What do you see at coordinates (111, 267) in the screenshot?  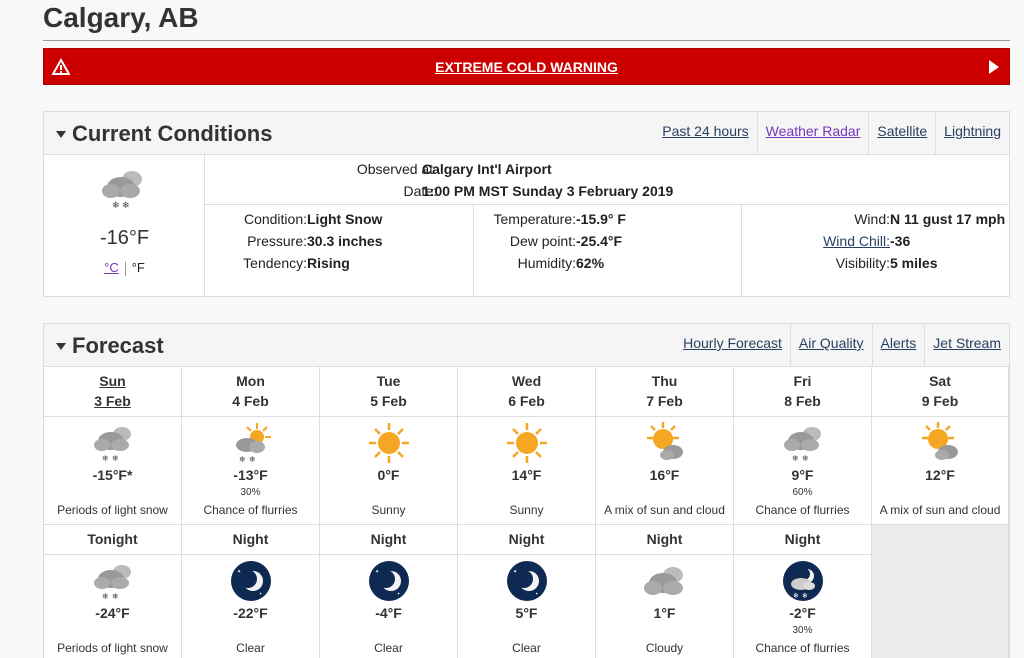 I see `celsius-link: °C` at bounding box center [111, 267].